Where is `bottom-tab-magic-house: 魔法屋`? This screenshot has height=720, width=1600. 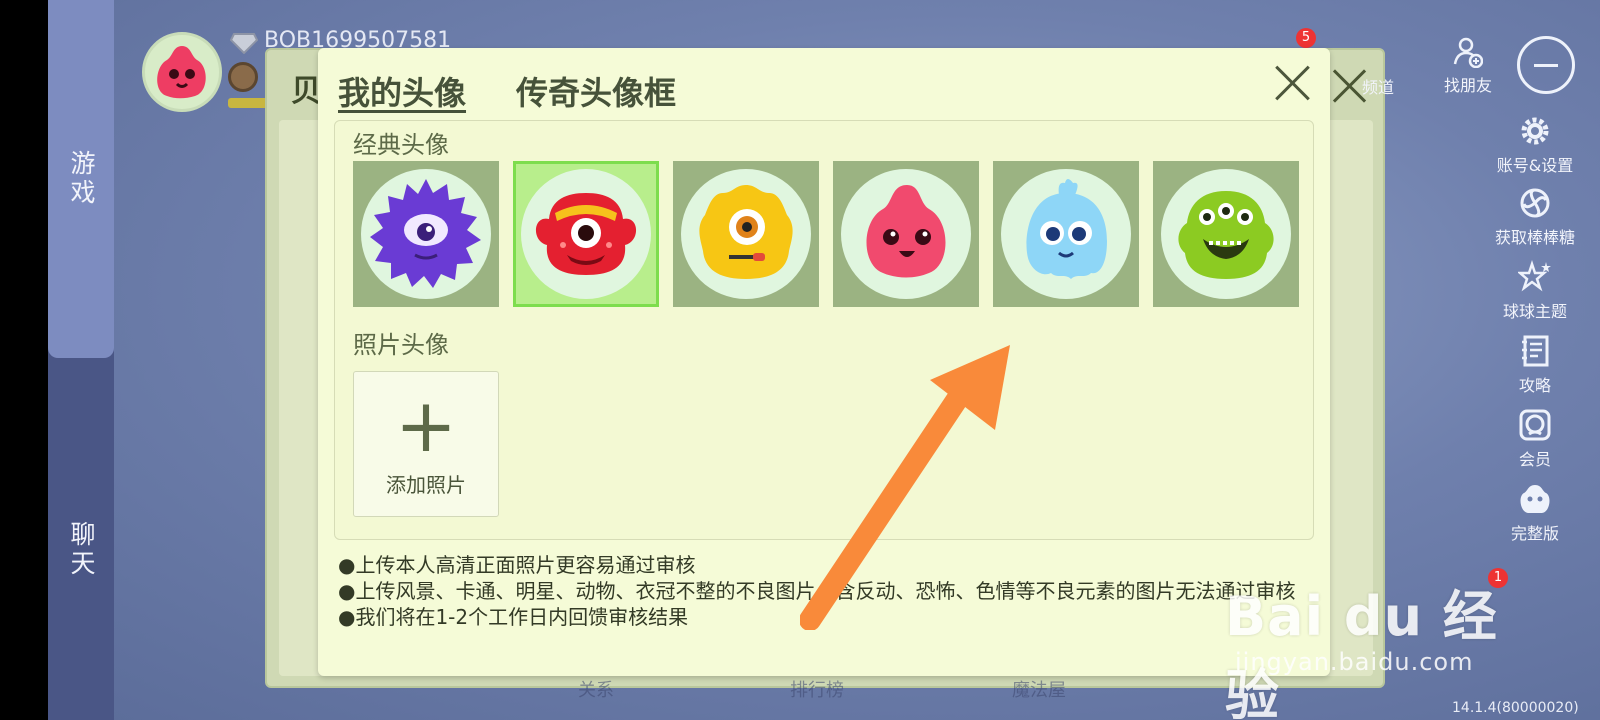 bottom-tab-magic-house: 魔法屋 is located at coordinates (1039, 689).